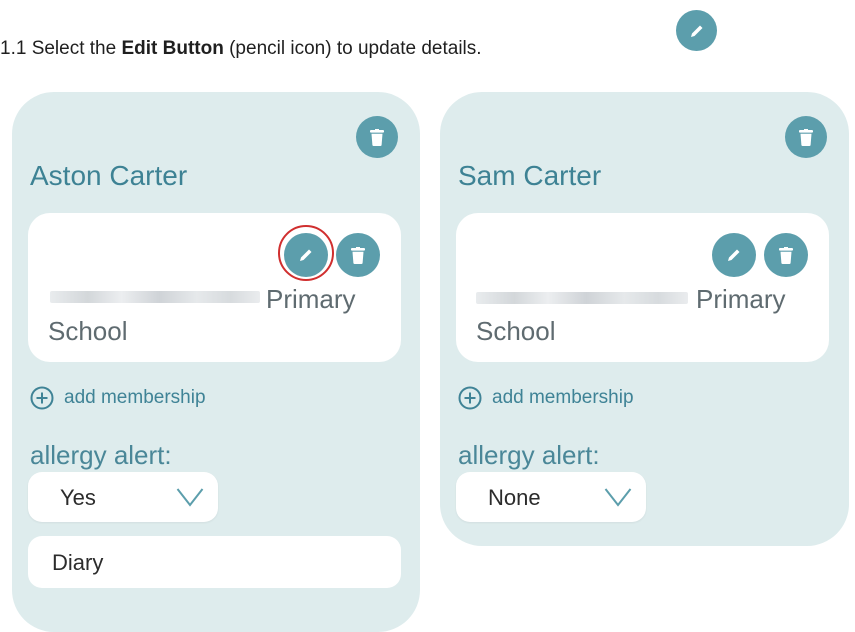 This screenshot has height=632, width=855. Describe the element at coordinates (109, 175) in the screenshot. I see `child-name: Aston Carter` at that location.